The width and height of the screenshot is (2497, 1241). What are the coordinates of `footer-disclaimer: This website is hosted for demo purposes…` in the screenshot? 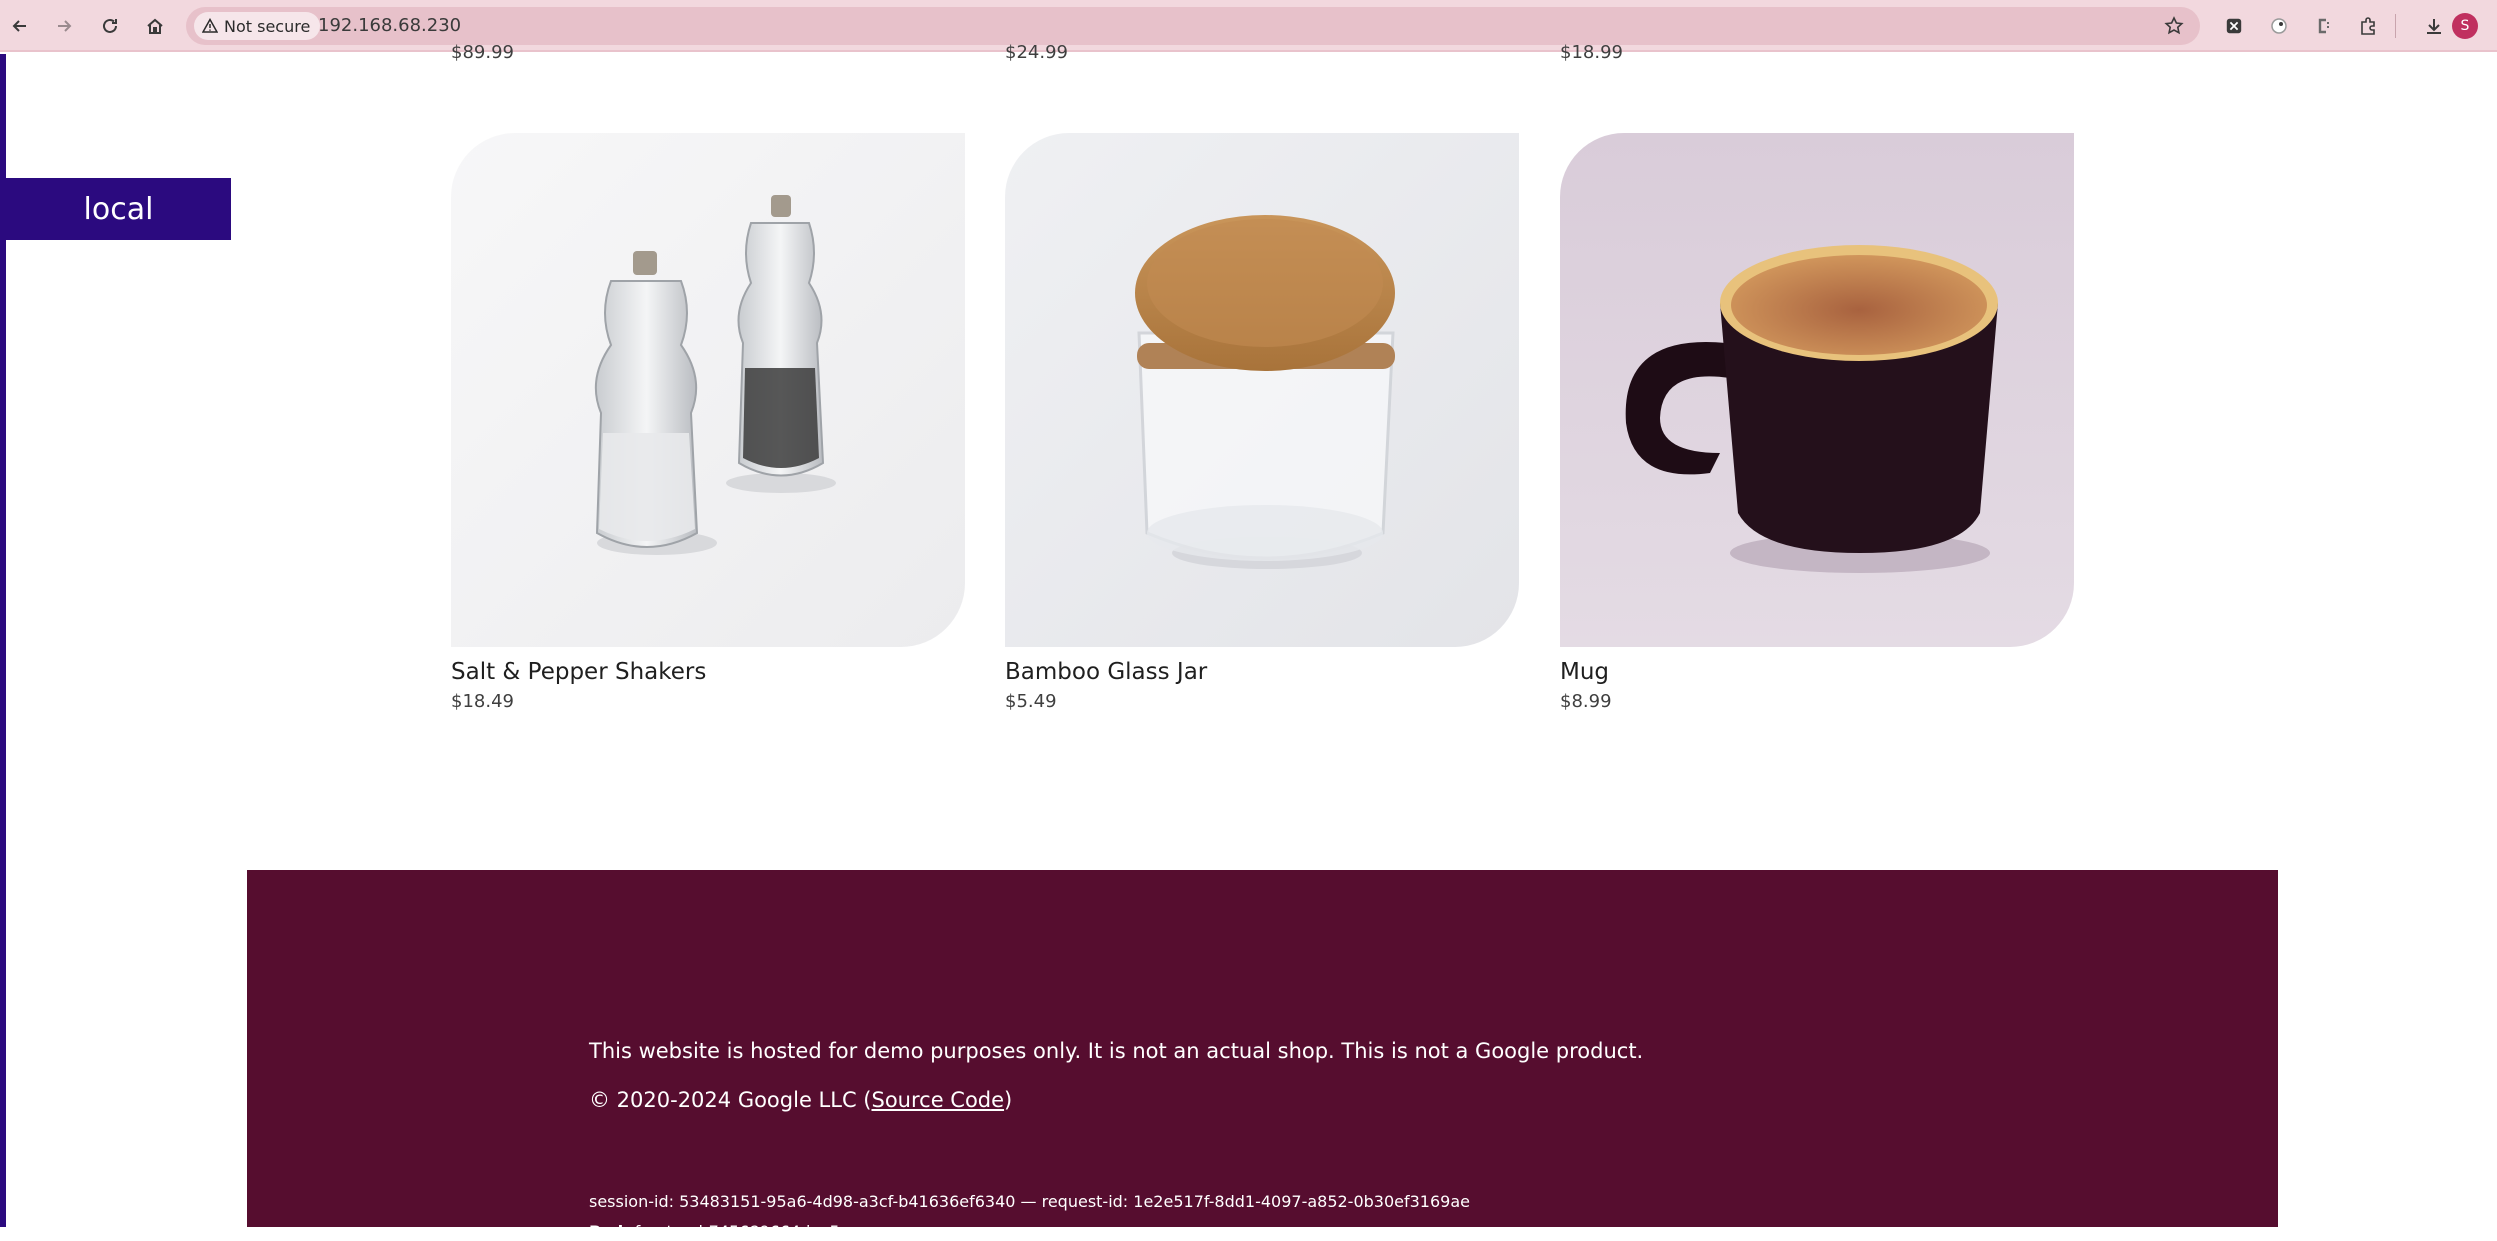 It's located at (1116, 1051).